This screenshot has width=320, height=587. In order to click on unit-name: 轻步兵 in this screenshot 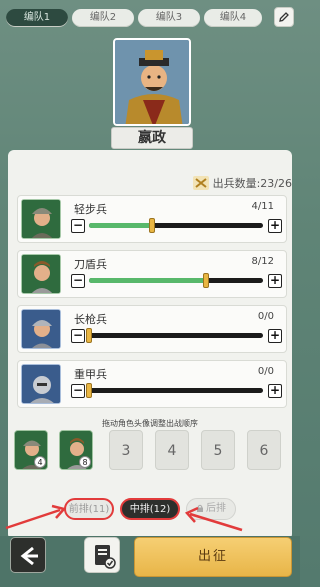, I will do `click(90, 209)`.